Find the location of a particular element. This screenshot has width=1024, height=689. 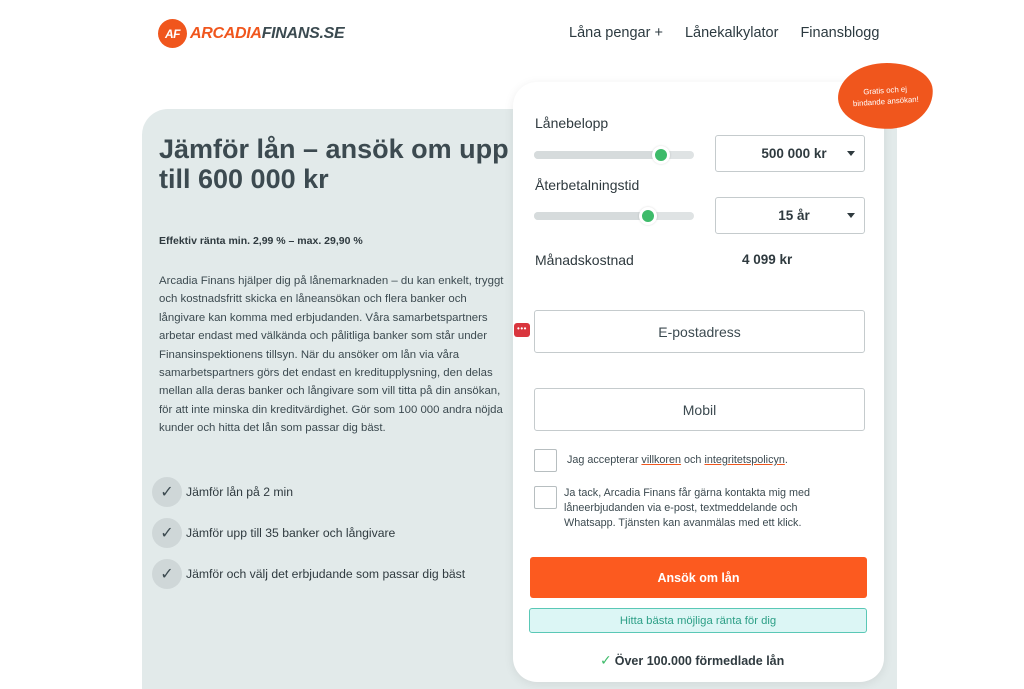

password-manager-icon: ••• is located at coordinates (522, 330).